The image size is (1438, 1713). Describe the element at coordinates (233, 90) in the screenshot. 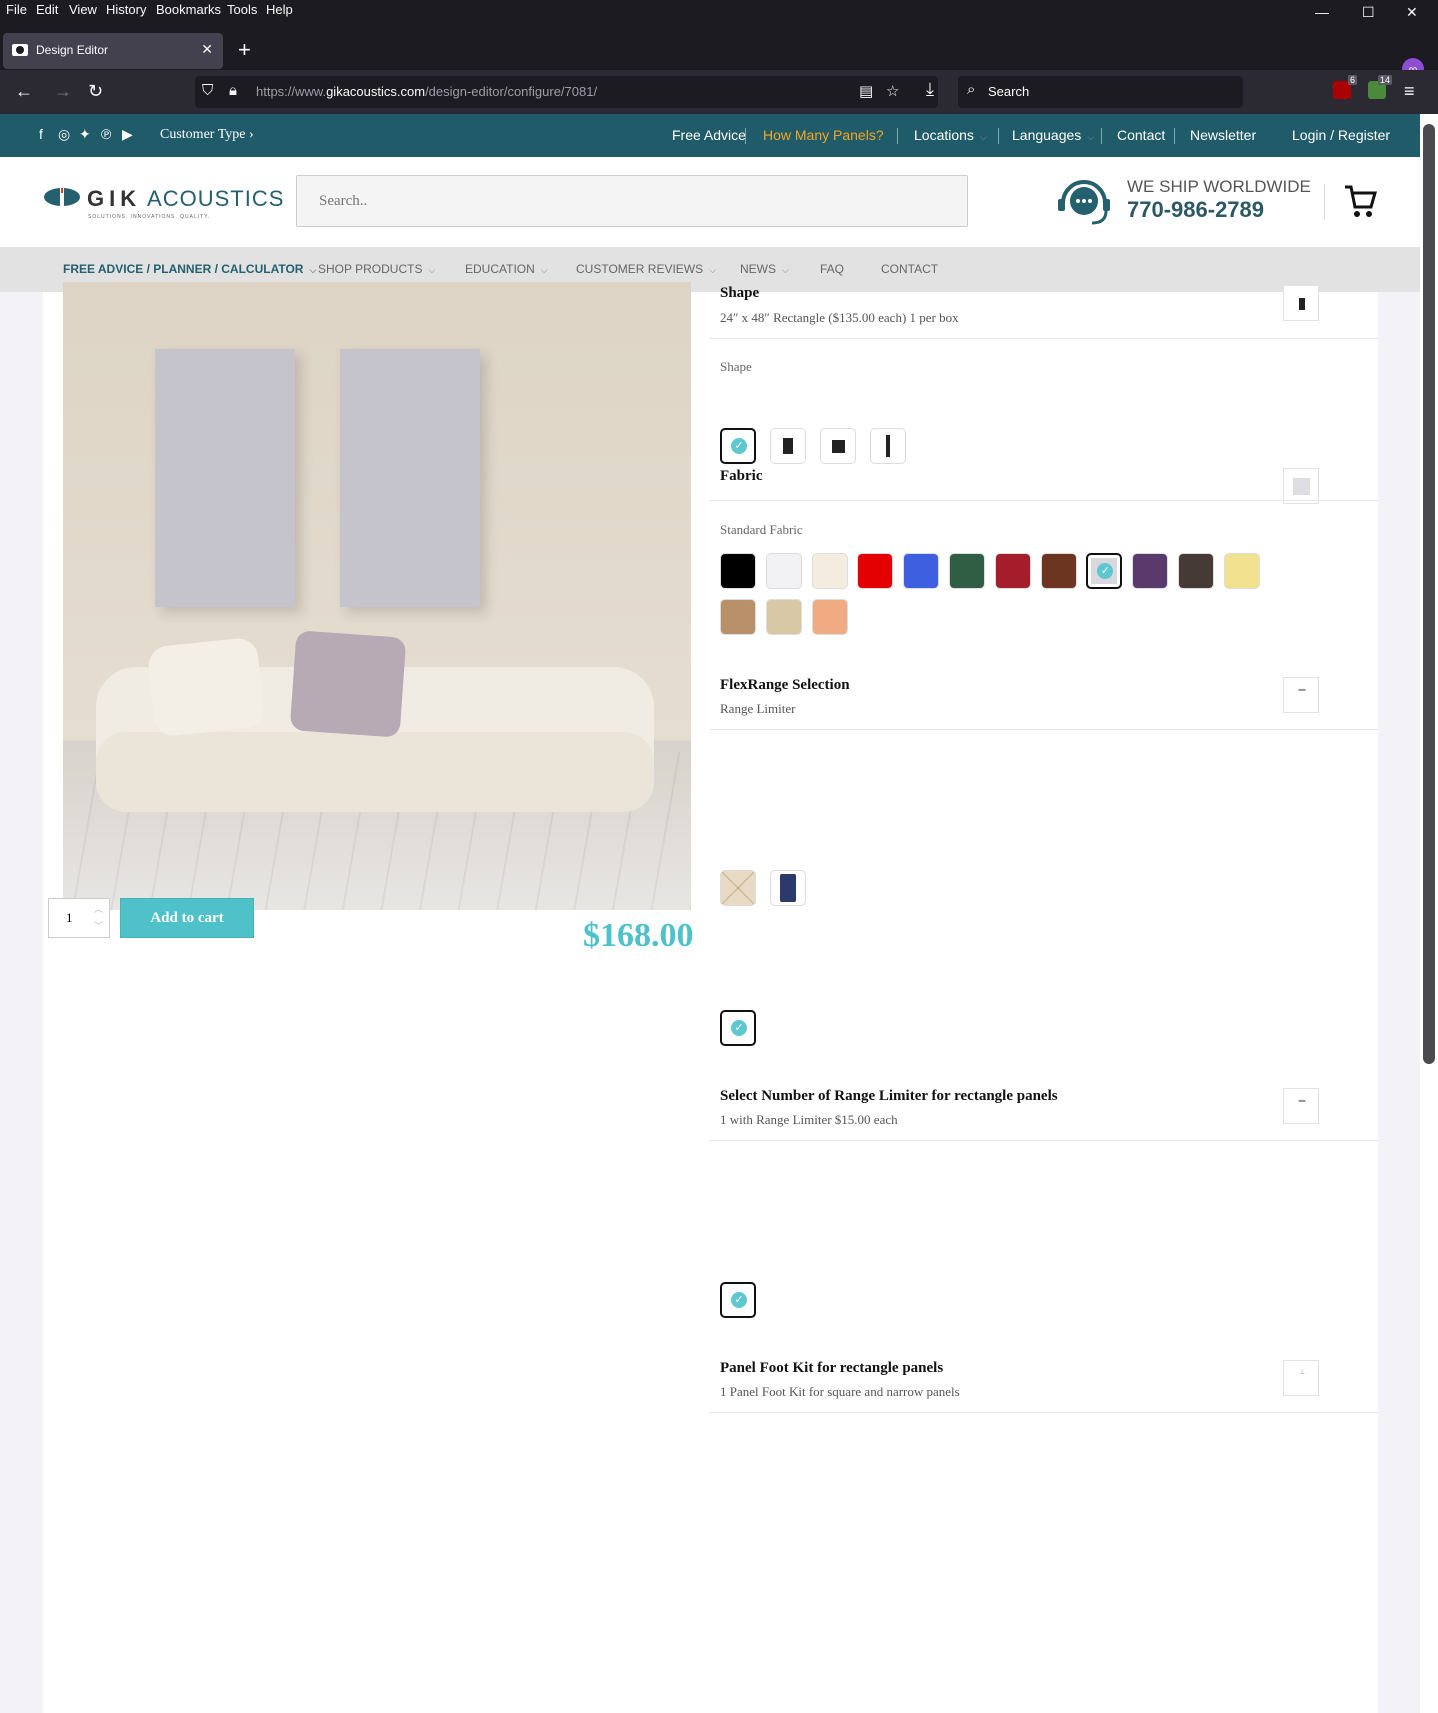

I see `lock-icon: 🔒︎` at that location.